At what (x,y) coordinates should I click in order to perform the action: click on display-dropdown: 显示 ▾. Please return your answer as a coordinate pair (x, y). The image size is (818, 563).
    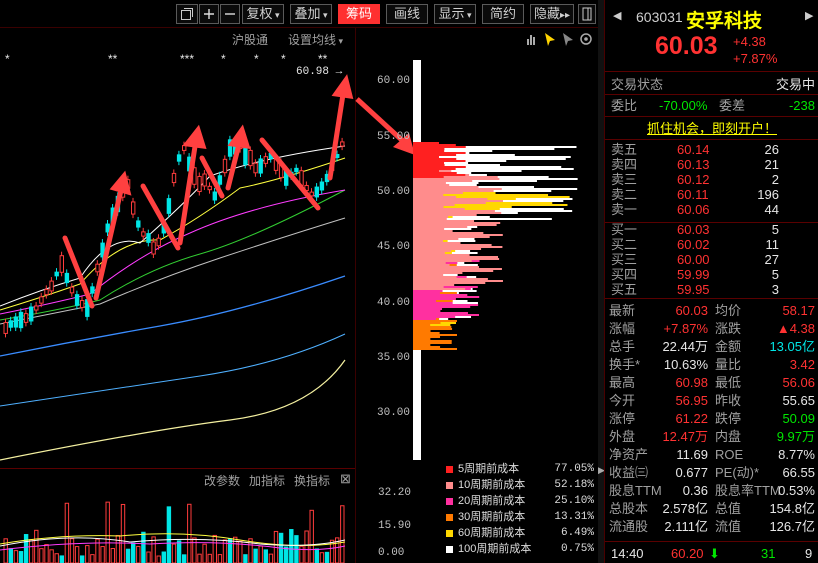
    Looking at the image, I should click on (455, 14).